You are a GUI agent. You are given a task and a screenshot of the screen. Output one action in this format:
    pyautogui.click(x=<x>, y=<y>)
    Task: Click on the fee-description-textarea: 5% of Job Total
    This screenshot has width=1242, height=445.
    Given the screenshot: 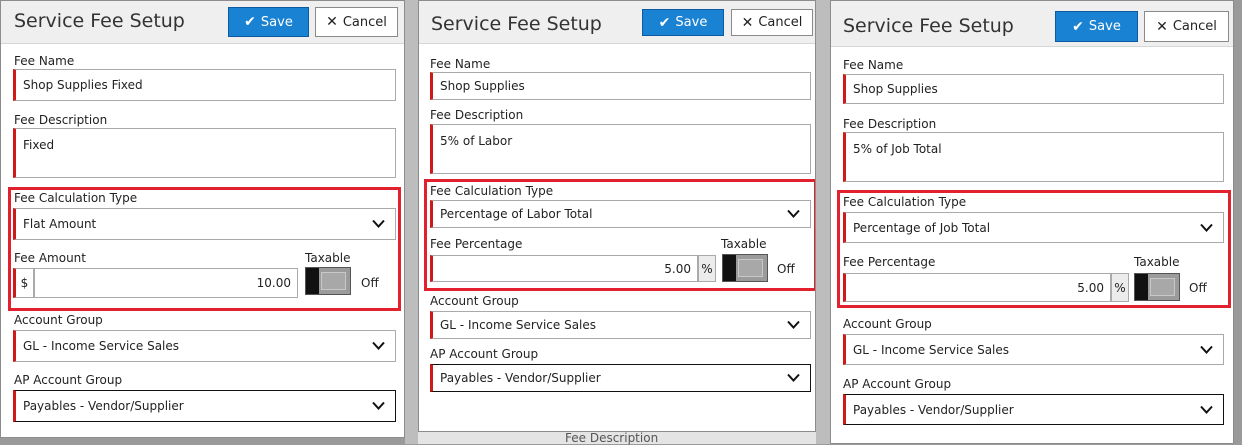 What is the action you would take?
    pyautogui.click(x=1033, y=157)
    